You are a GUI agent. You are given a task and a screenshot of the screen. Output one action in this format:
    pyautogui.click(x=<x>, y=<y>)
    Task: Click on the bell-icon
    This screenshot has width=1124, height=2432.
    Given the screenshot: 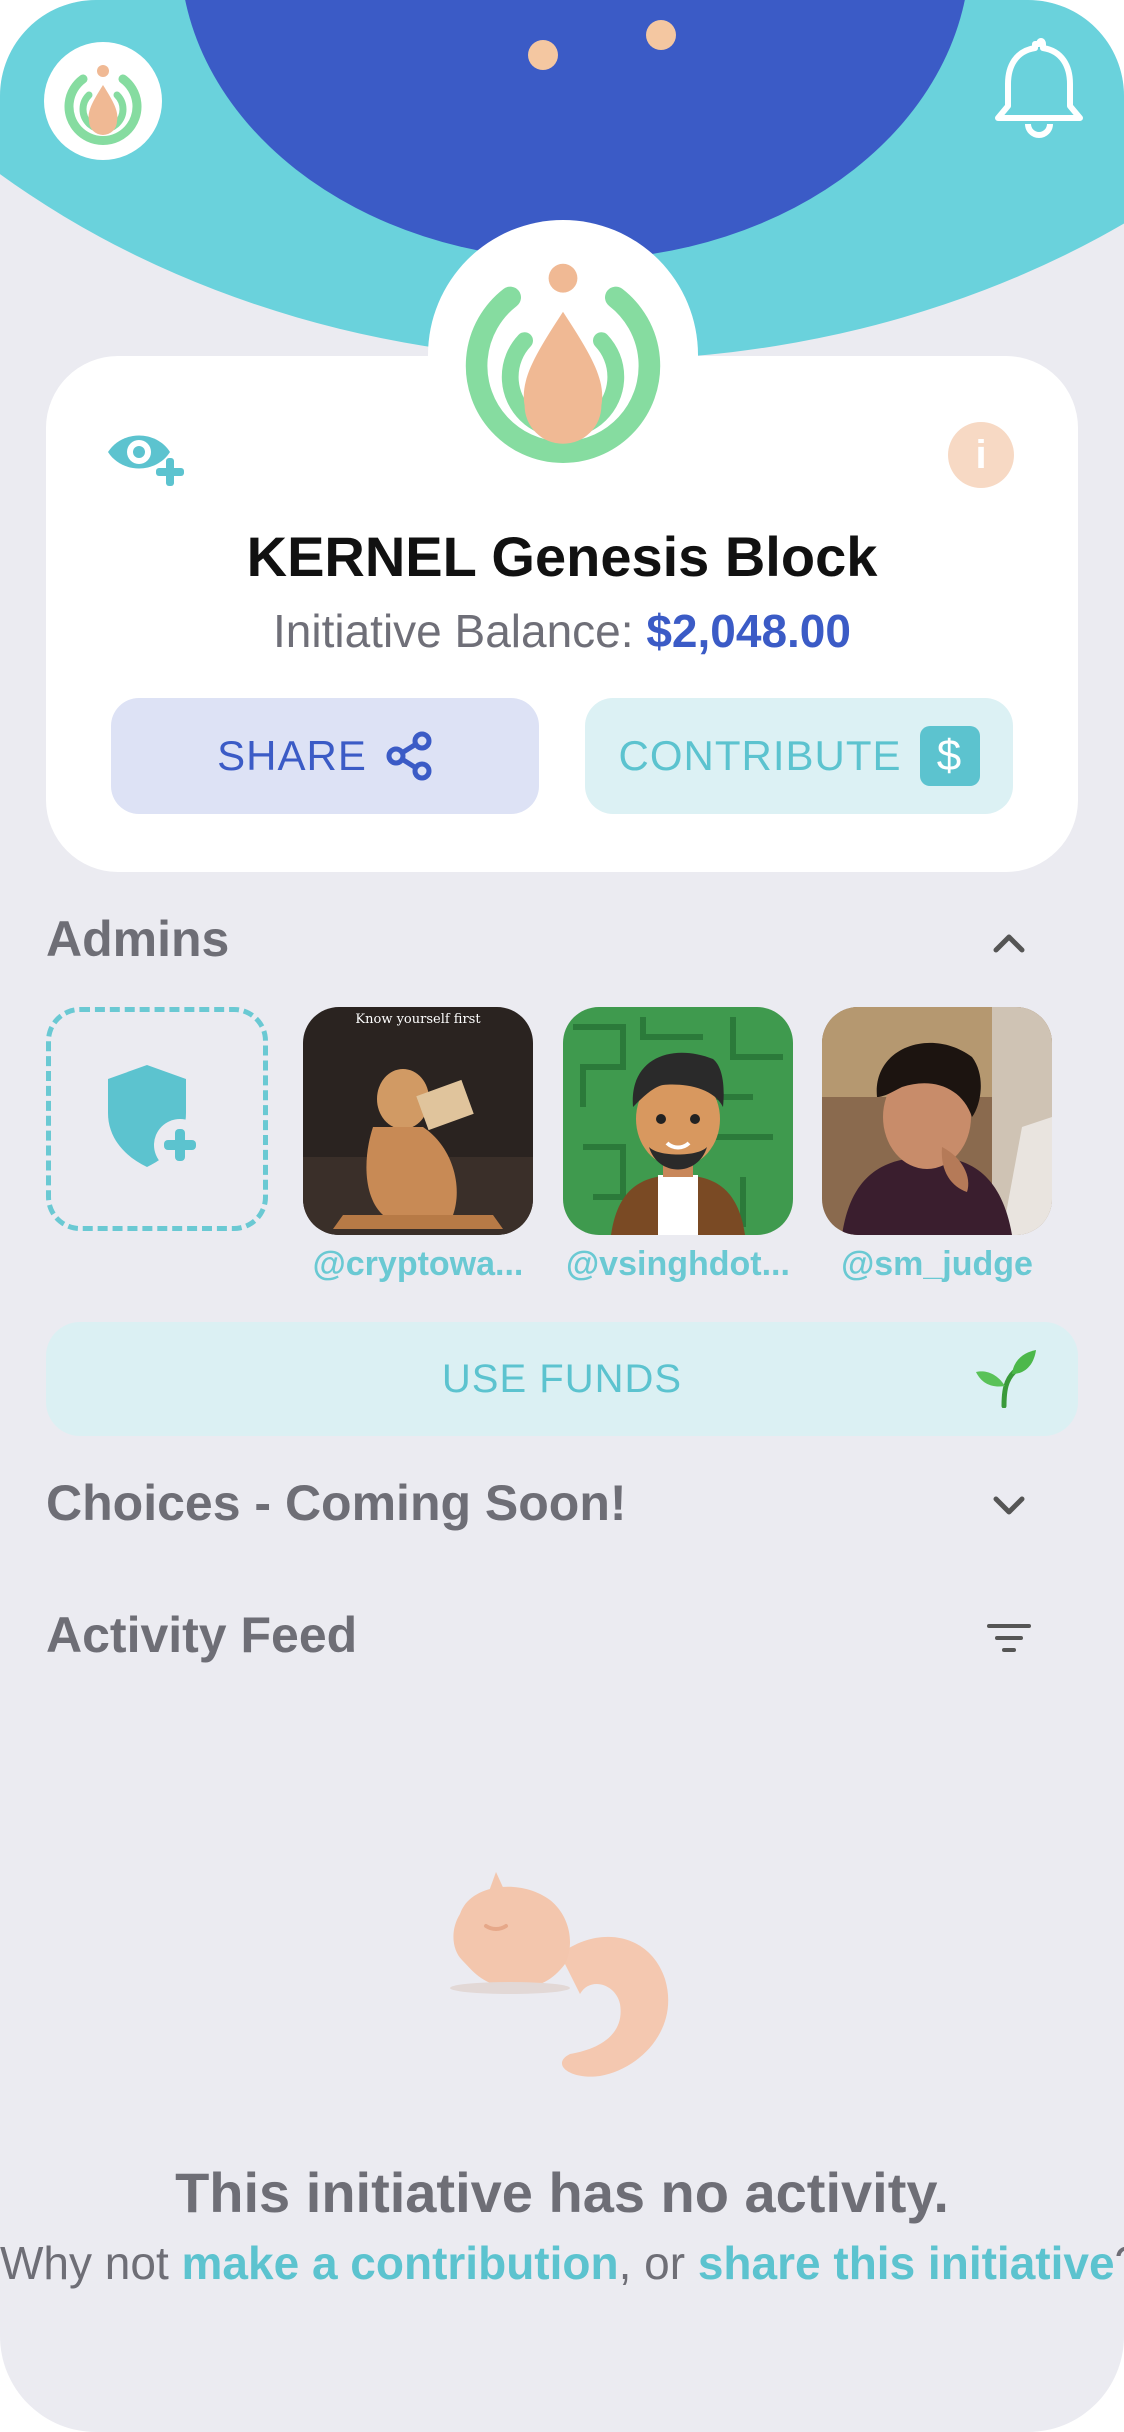 What is the action you would take?
    pyautogui.click(x=1039, y=88)
    